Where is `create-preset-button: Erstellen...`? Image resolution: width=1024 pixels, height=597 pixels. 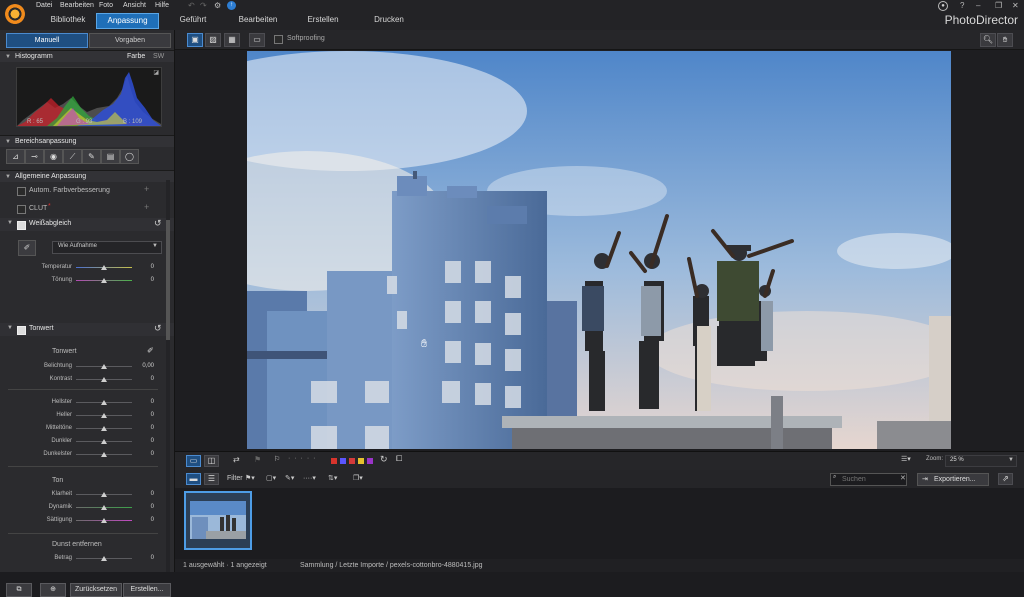 create-preset-button: Erstellen... is located at coordinates (147, 590).